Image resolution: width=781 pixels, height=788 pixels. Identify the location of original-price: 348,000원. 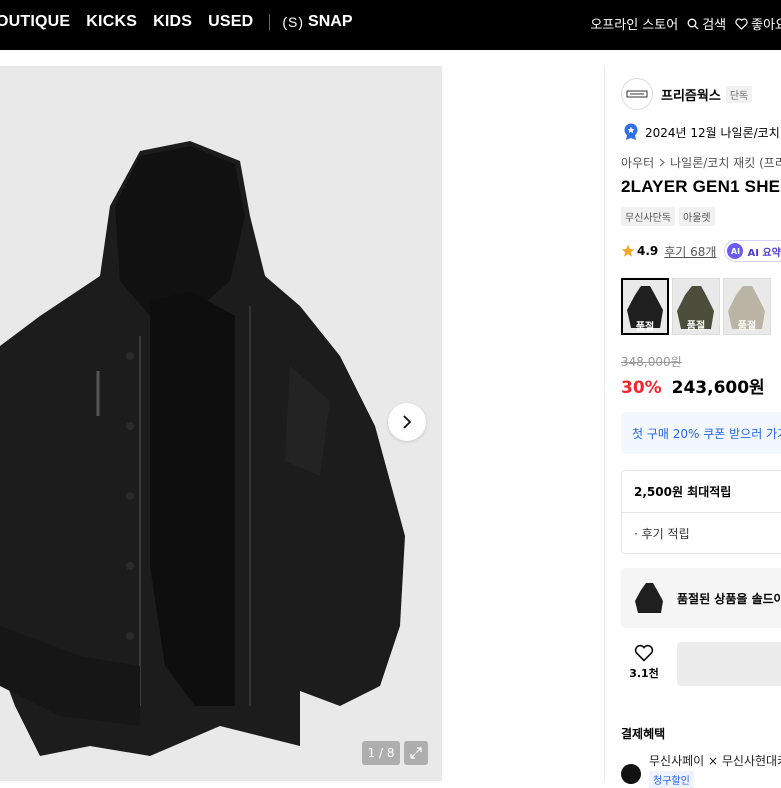
(651, 362).